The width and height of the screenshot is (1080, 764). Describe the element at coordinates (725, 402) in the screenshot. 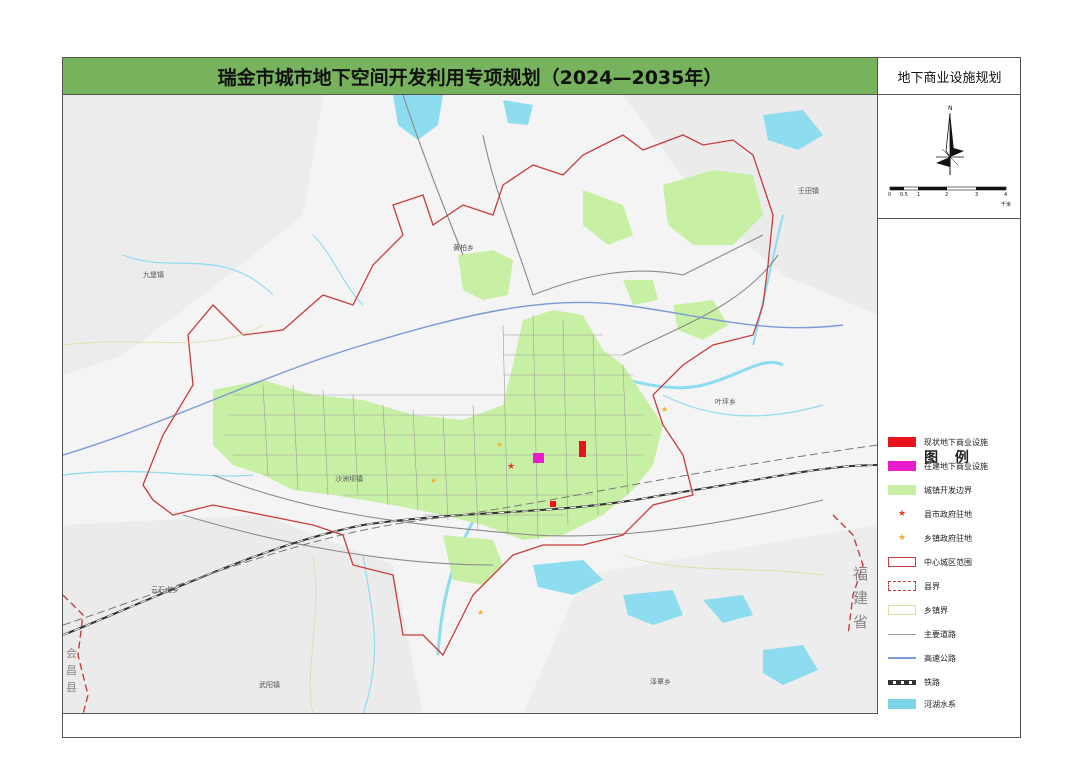

I see `map-label-yeping: 叶坪乡` at that location.